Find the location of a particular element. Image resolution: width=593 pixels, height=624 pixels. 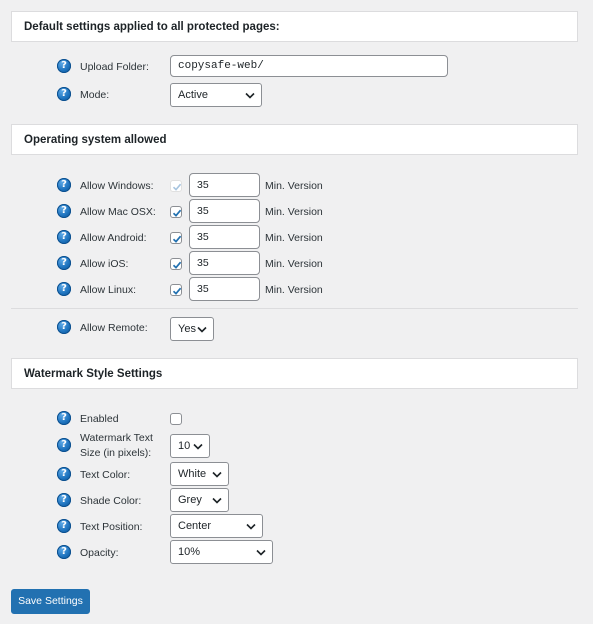

divider is located at coordinates (294, 308).